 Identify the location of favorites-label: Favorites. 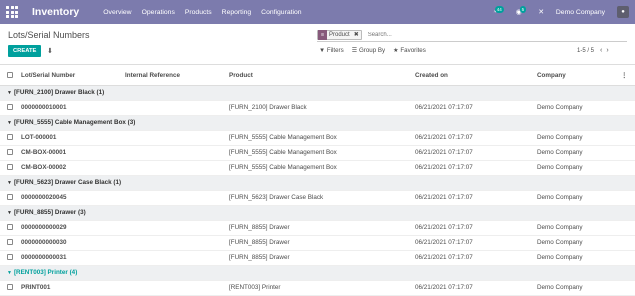
(413, 50).